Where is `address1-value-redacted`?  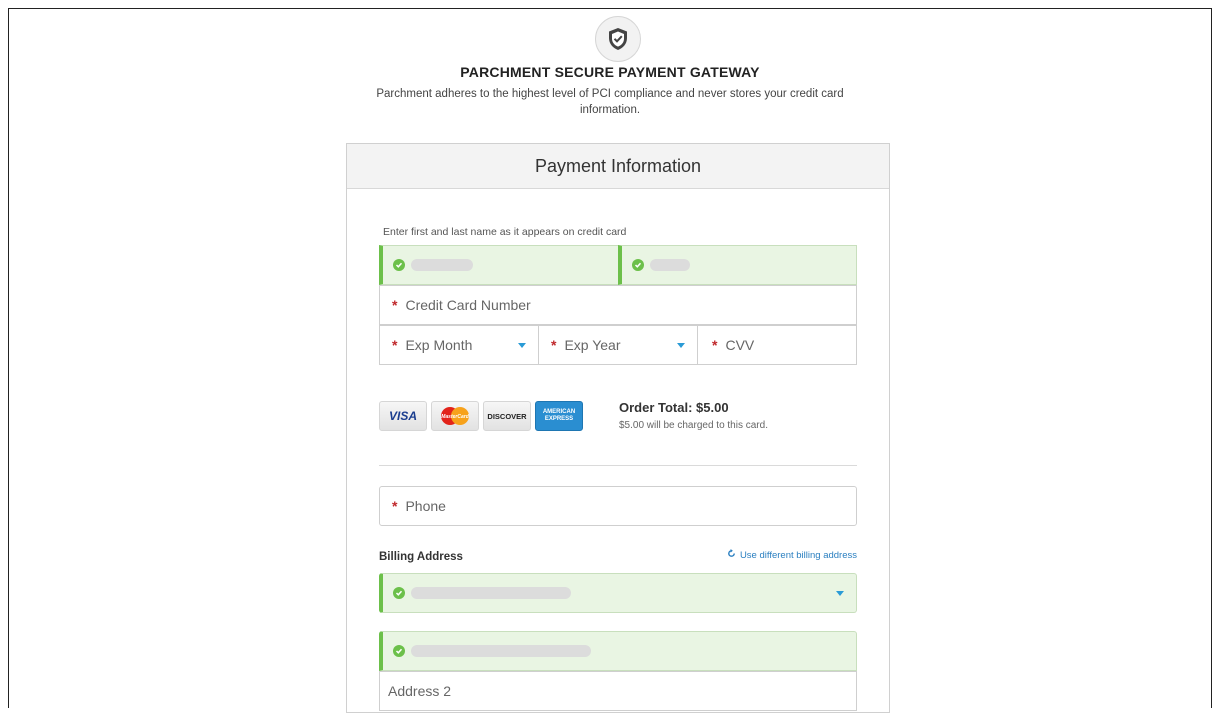
address1-value-redacted is located at coordinates (501, 651).